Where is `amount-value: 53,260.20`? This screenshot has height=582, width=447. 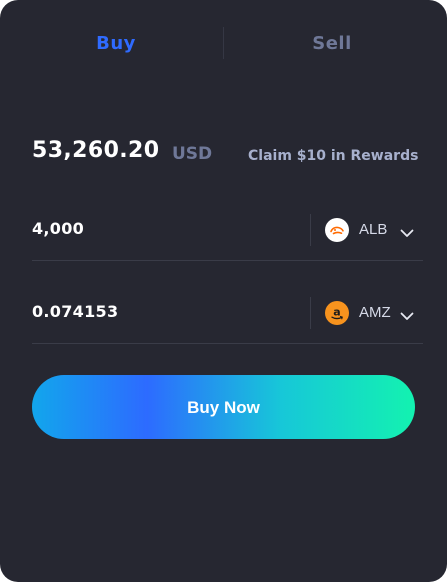 amount-value: 53,260.20 is located at coordinates (96, 150).